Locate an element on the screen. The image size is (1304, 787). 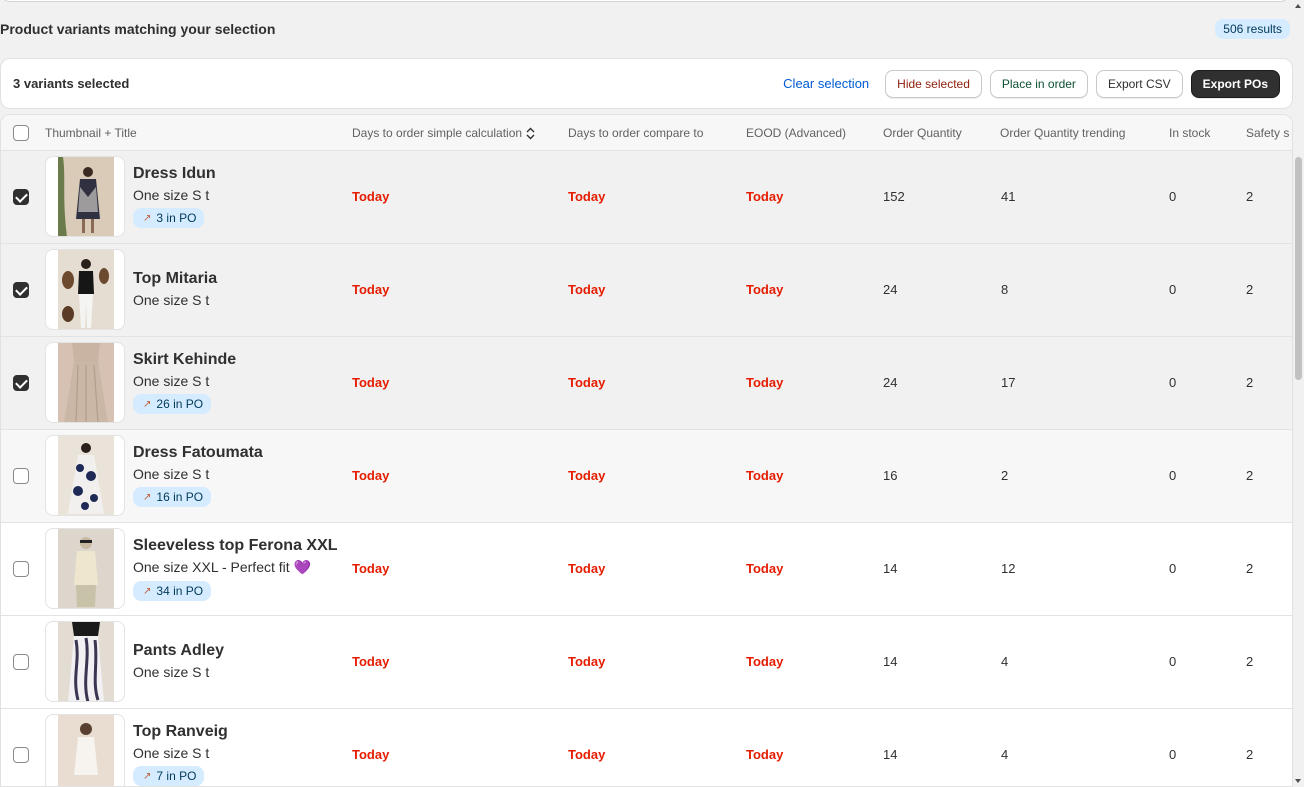
order-quantity-trending-cell: 17 is located at coordinates (1008, 382).